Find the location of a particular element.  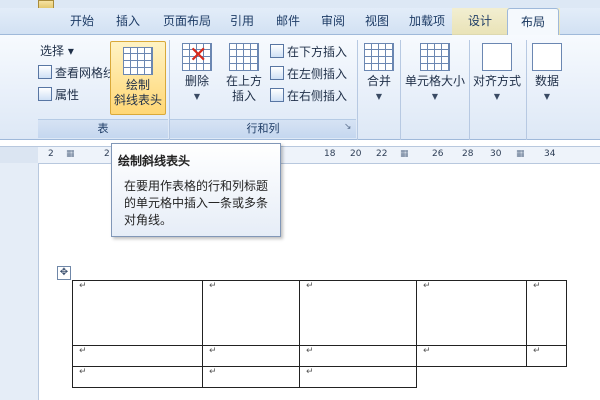

insert-below-icon is located at coordinates (277, 51).